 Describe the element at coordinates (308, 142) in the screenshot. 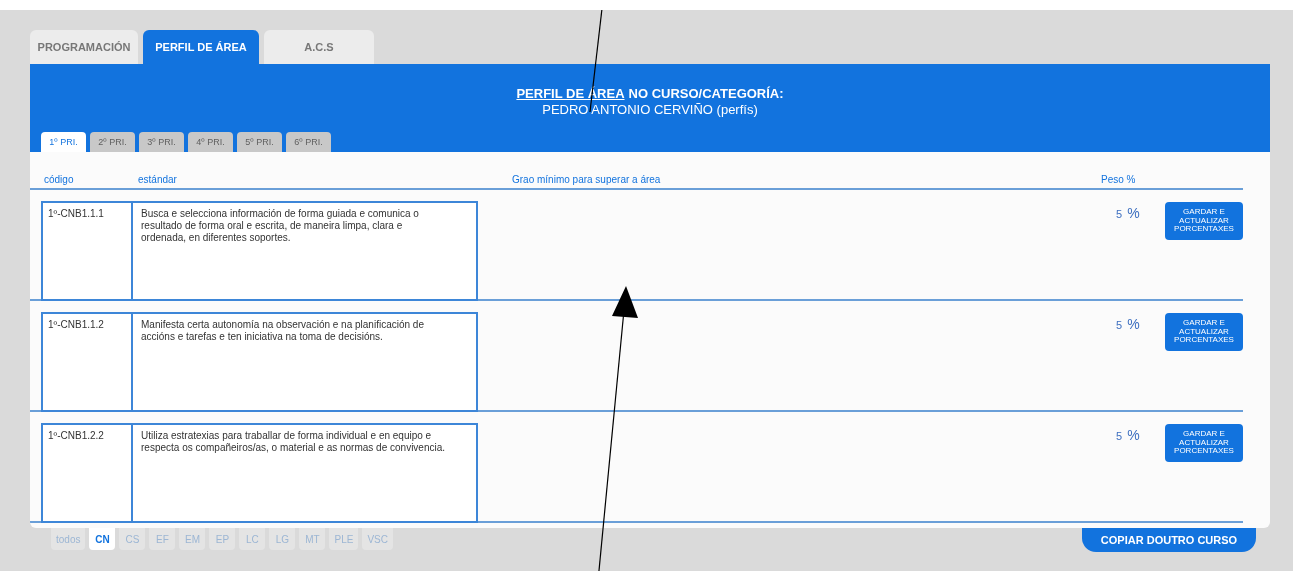

I see `course-tab: 6º PRI.` at that location.